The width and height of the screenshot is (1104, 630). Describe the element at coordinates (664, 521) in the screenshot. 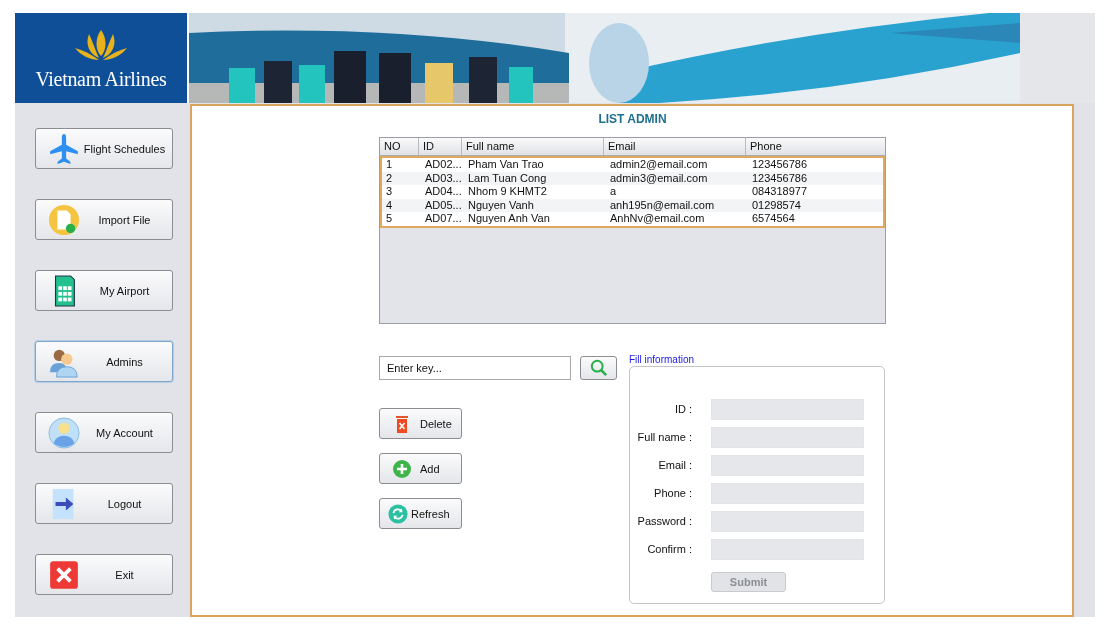

I see `field-label: Password :` at that location.